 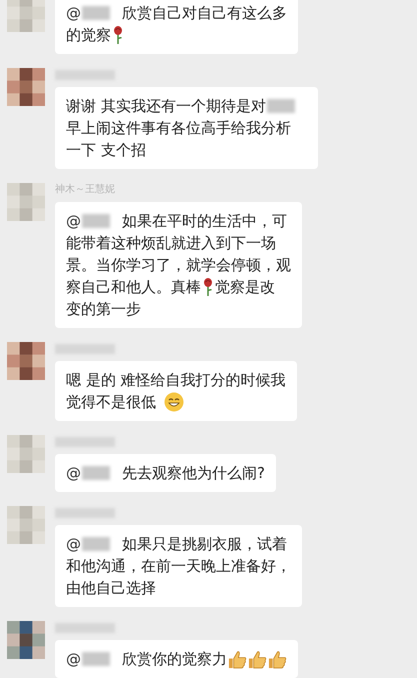 What do you see at coordinates (178, 128) in the screenshot?
I see `message-text: 早上闹这件事有各位高手给我分析` at bounding box center [178, 128].